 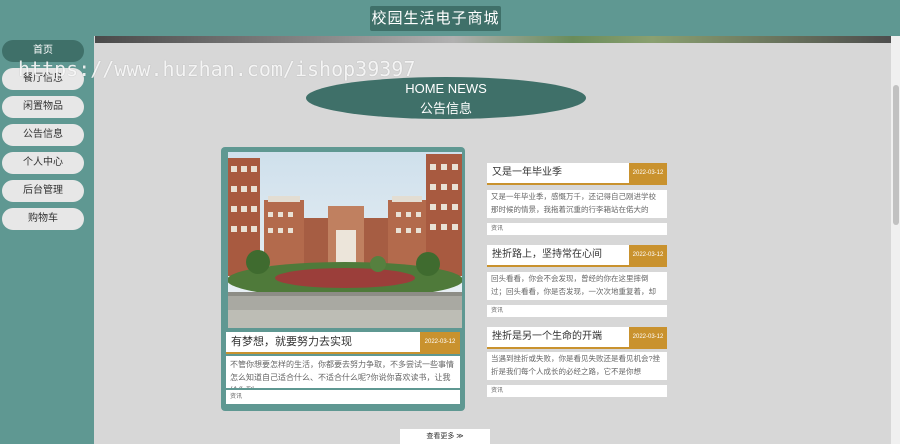 What do you see at coordinates (446, 88) in the screenshot?
I see `news-title-en: HOME NEWS` at bounding box center [446, 88].